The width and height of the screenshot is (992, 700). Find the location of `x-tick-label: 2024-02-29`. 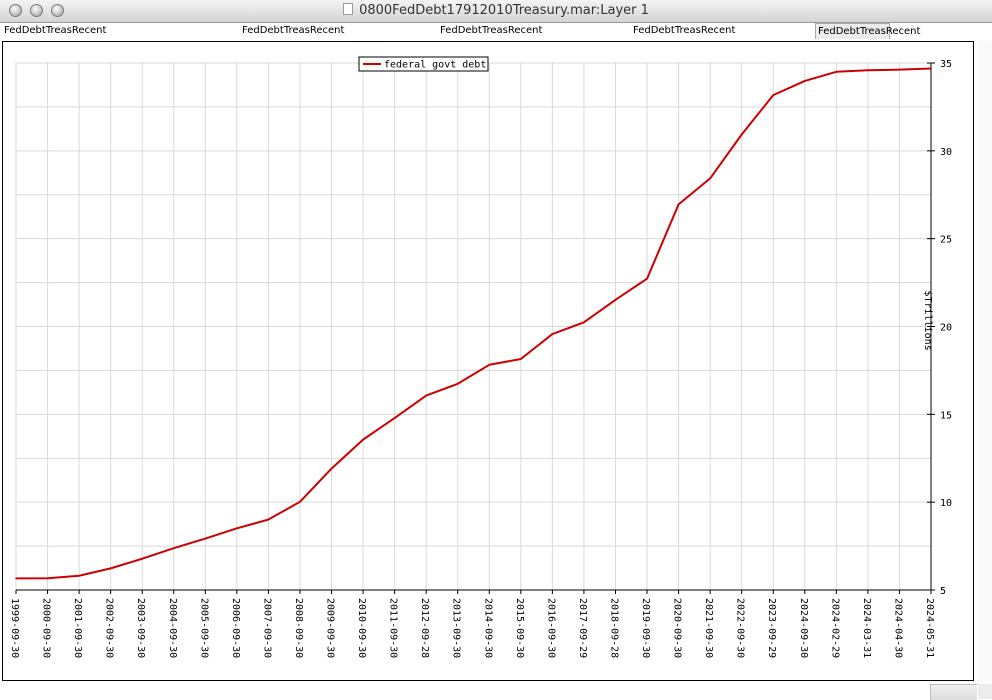

x-tick-label: 2024-02-29 is located at coordinates (834, 628).